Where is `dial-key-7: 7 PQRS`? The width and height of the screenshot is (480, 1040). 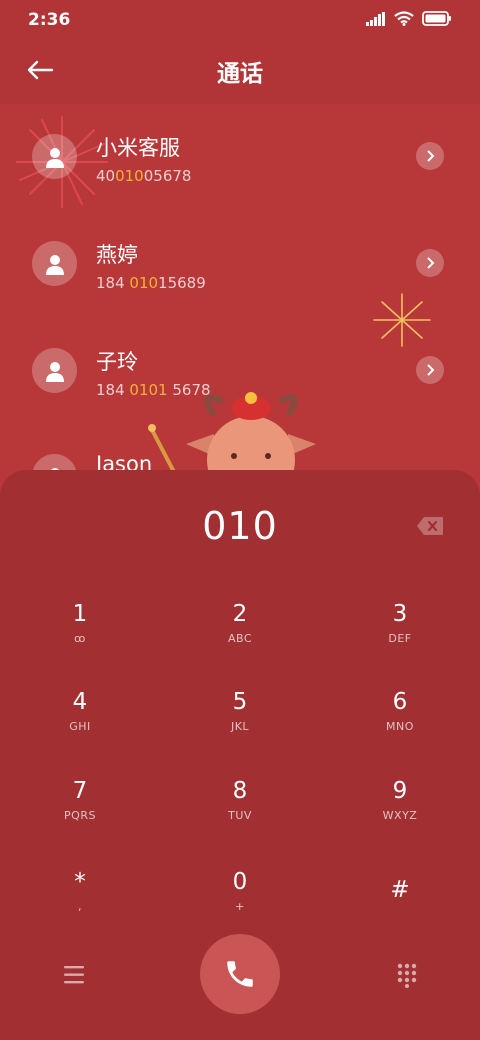 dial-key-7: 7 PQRS is located at coordinates (80, 815).